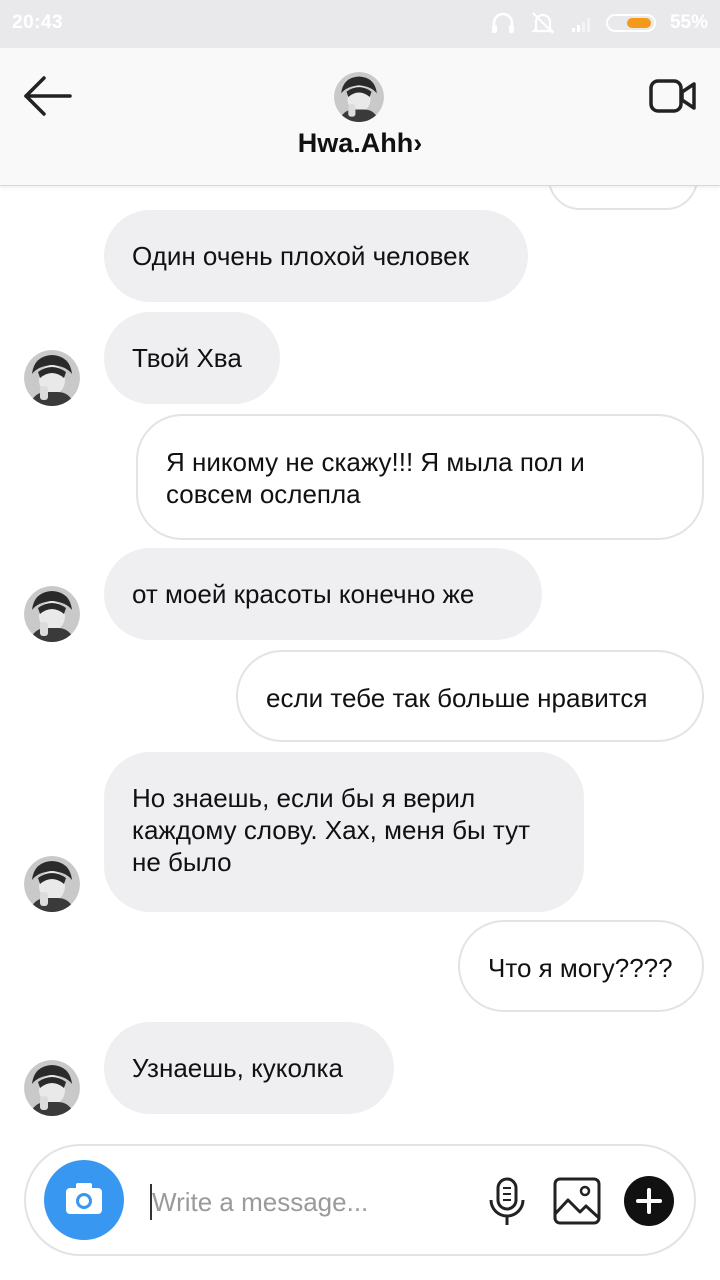  I want to click on back-button, so click(48, 96).